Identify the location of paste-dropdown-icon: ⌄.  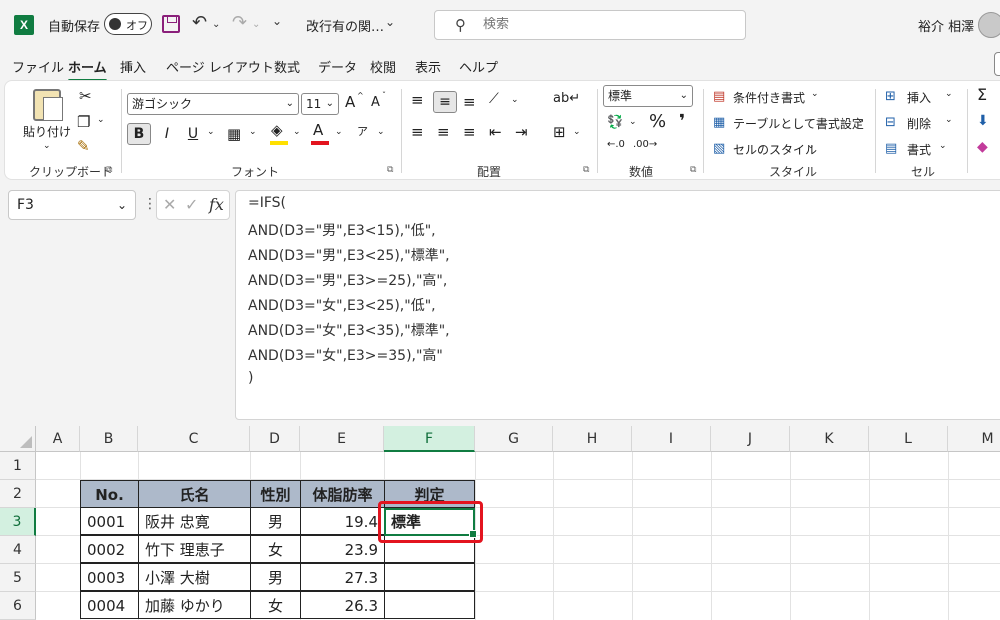
(47, 146).